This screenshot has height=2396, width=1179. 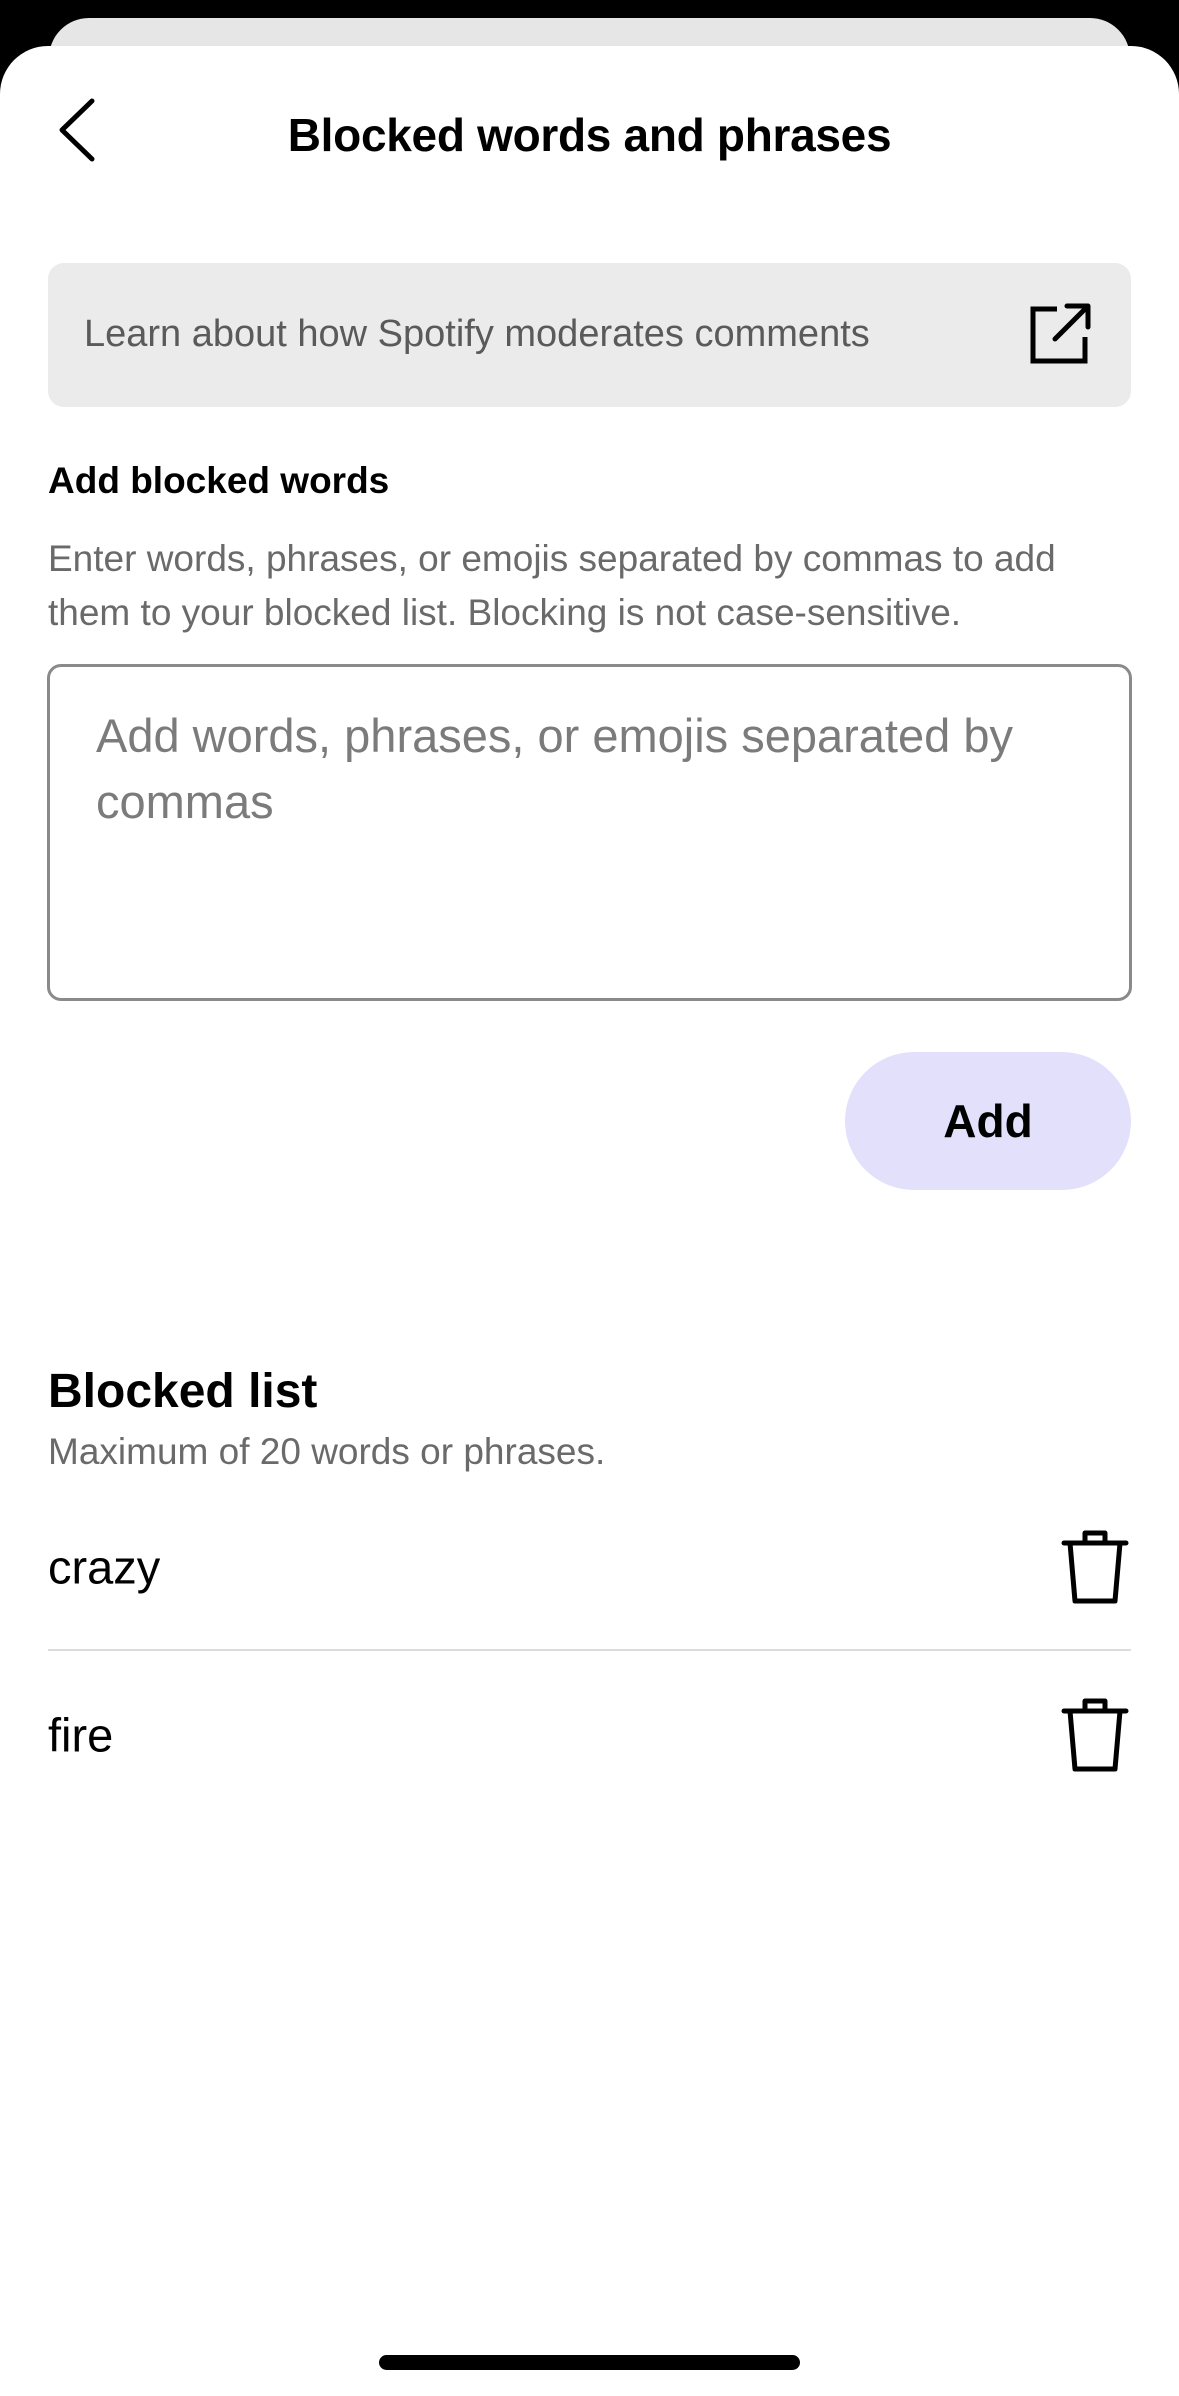 I want to click on blocked-words-input, so click(x=589, y=832).